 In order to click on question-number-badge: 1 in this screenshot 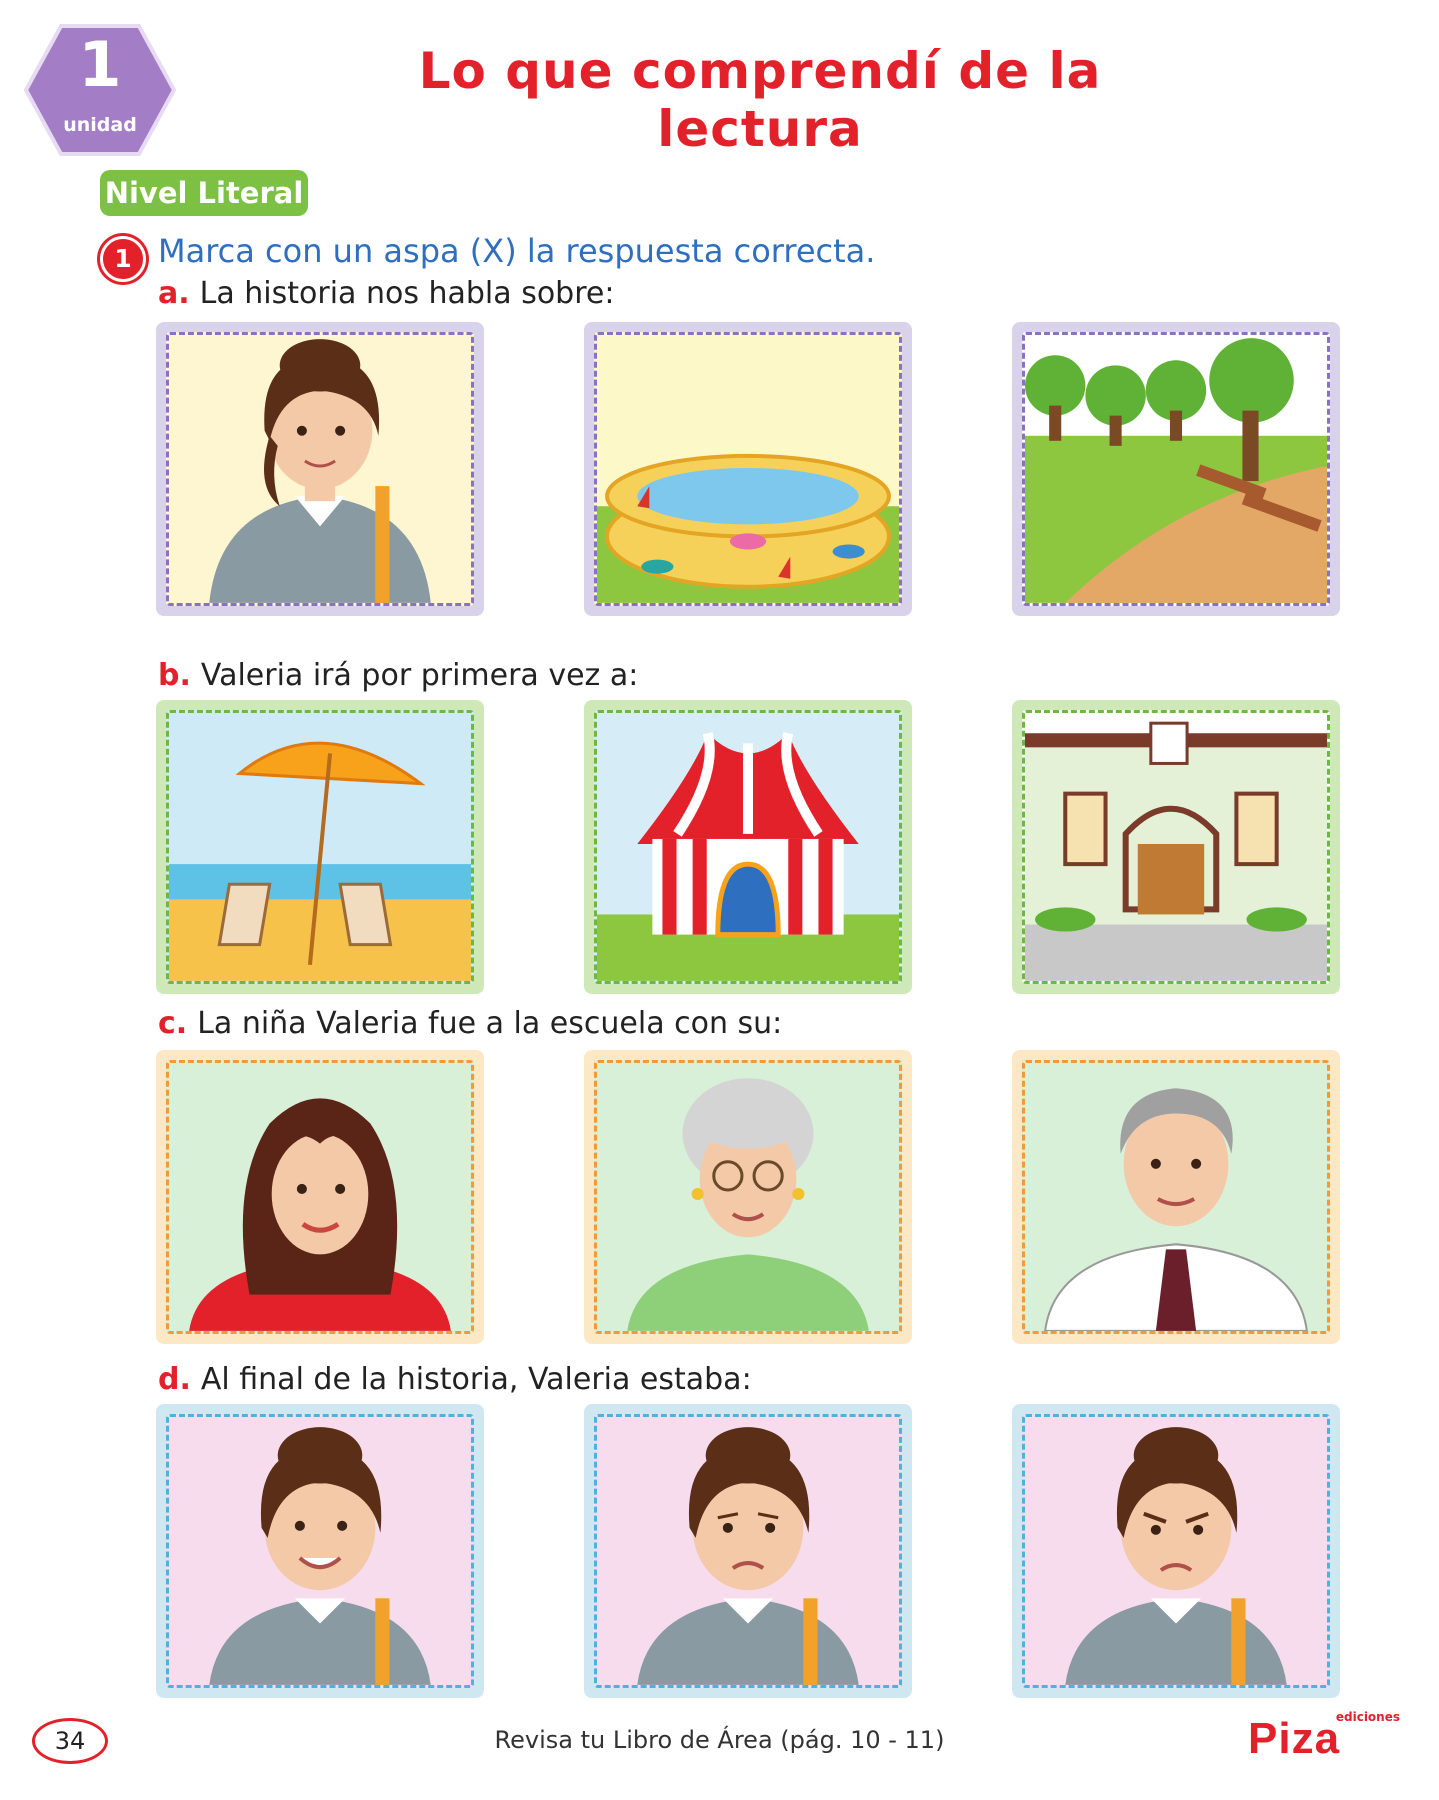, I will do `click(123, 259)`.